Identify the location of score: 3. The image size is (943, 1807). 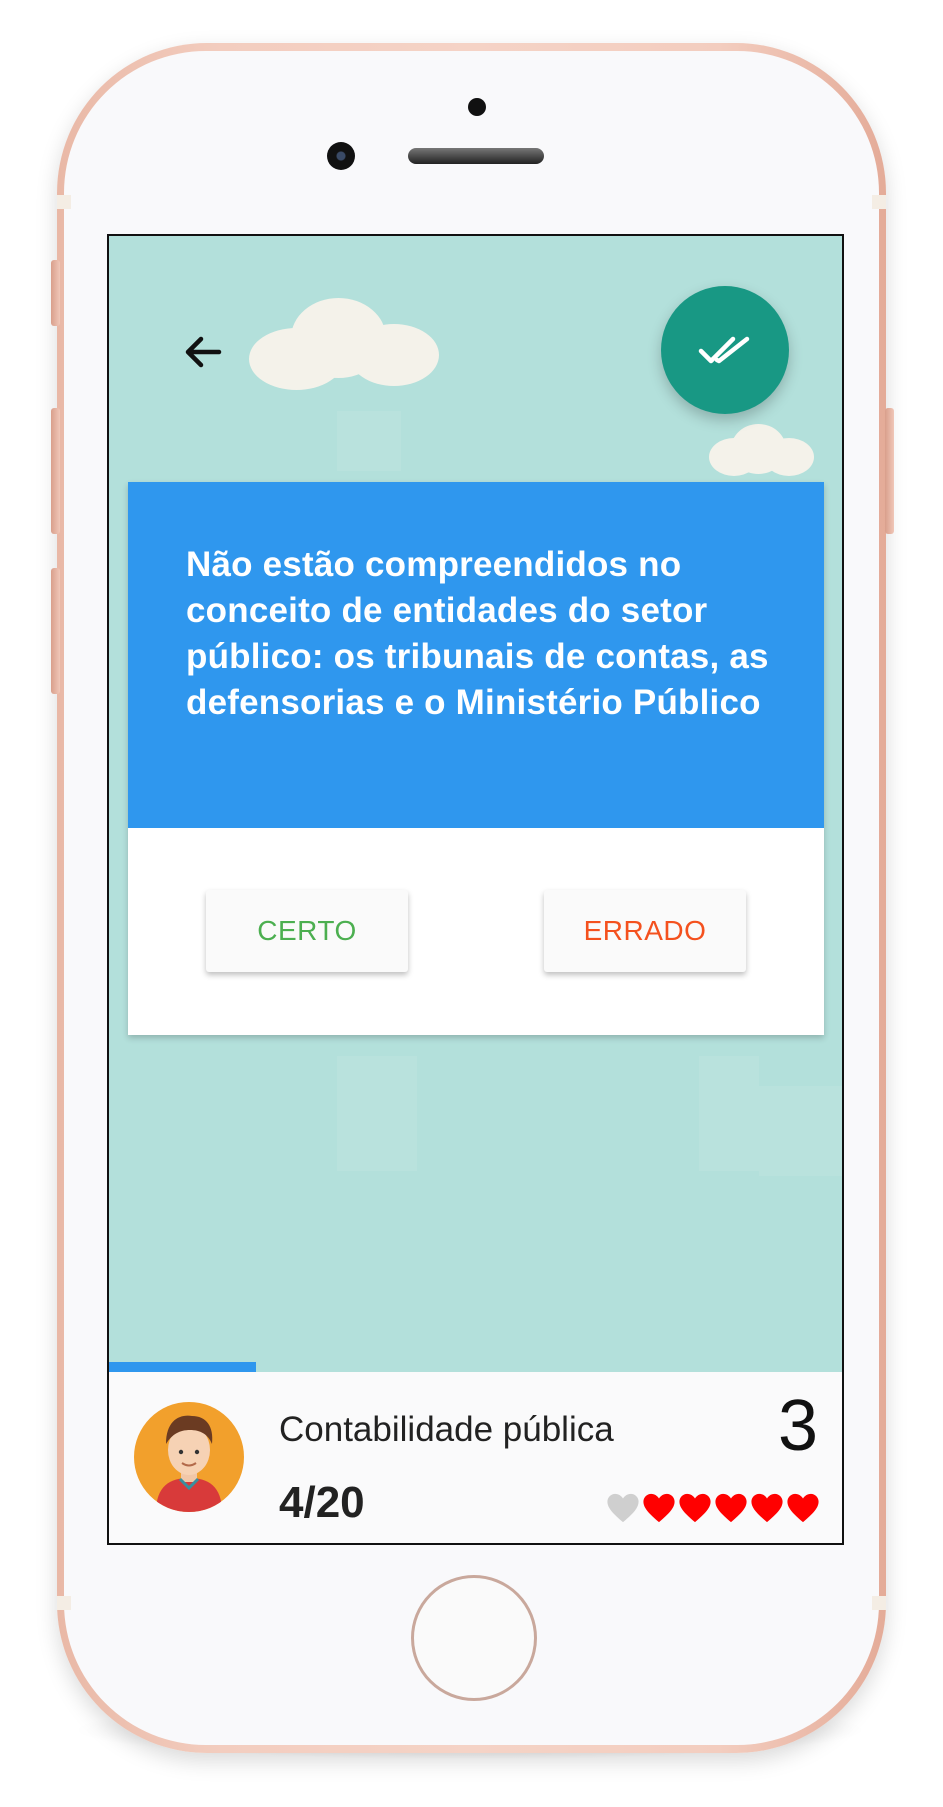
(797, 1426).